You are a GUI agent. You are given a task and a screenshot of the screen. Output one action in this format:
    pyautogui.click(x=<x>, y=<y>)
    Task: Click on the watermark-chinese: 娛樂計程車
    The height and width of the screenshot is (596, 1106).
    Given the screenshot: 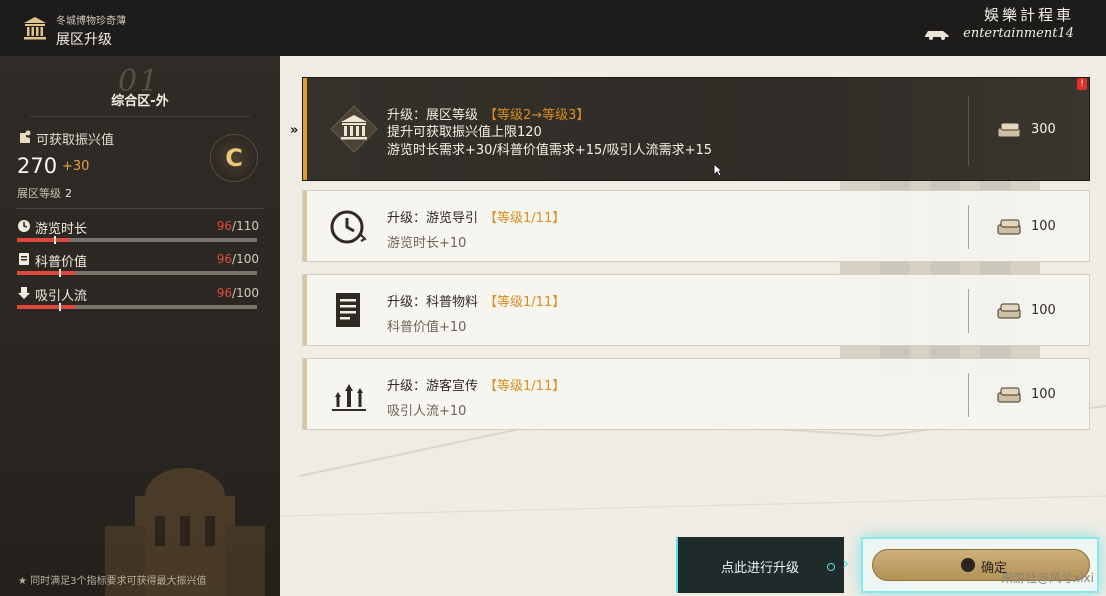 What is the action you would take?
    pyautogui.click(x=1028, y=15)
    